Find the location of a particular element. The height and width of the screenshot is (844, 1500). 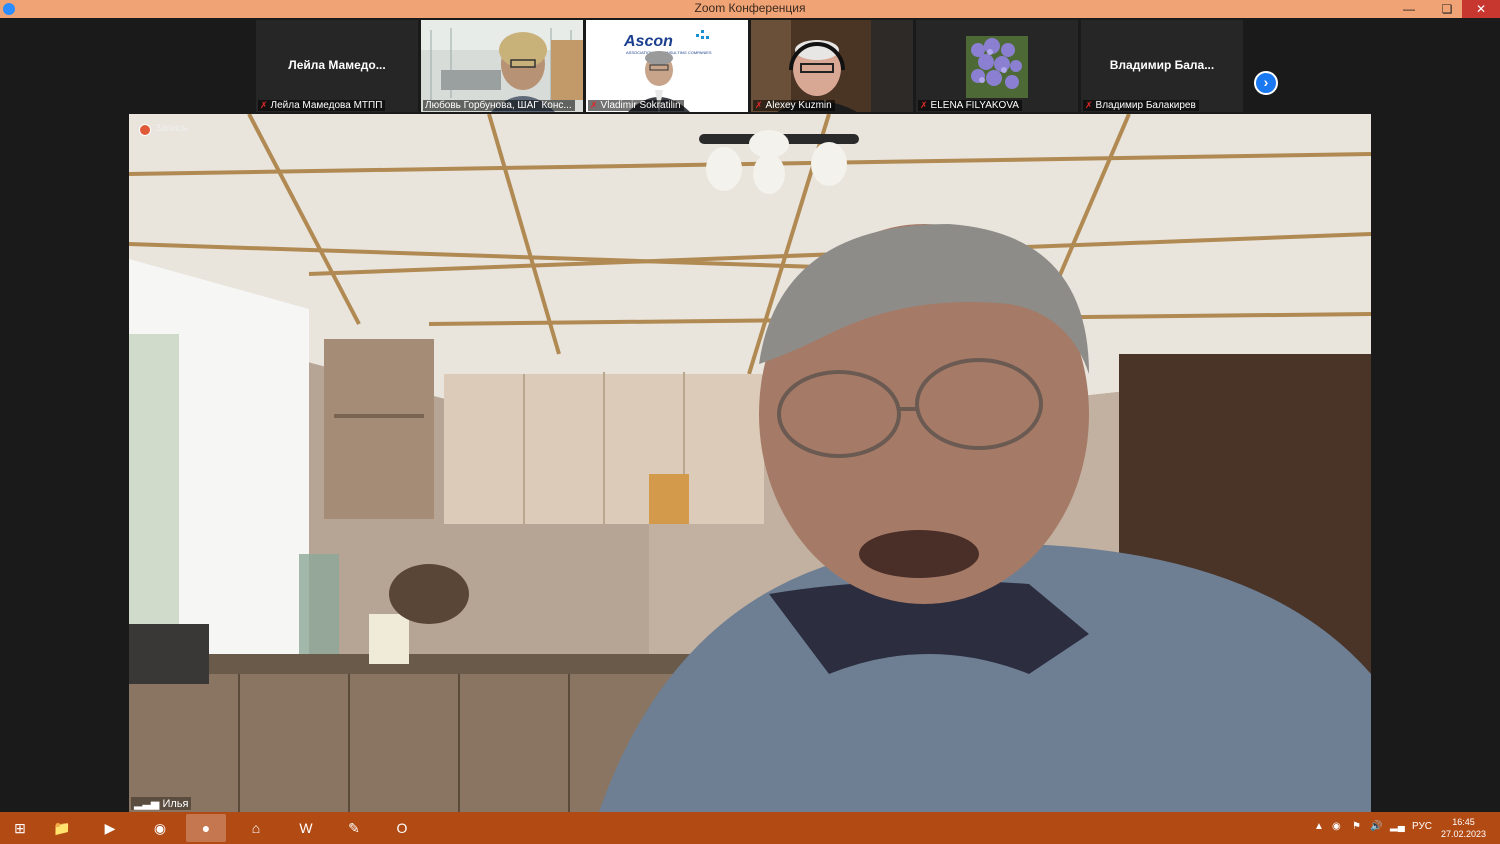

participant-nameplate: ✗ Alexey Kuzmin is located at coordinates (794, 105).